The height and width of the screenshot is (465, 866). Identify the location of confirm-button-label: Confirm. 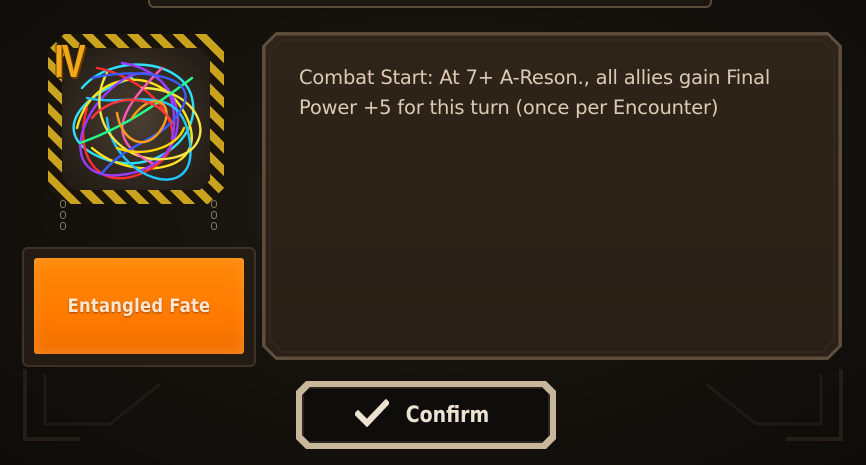
(448, 415).